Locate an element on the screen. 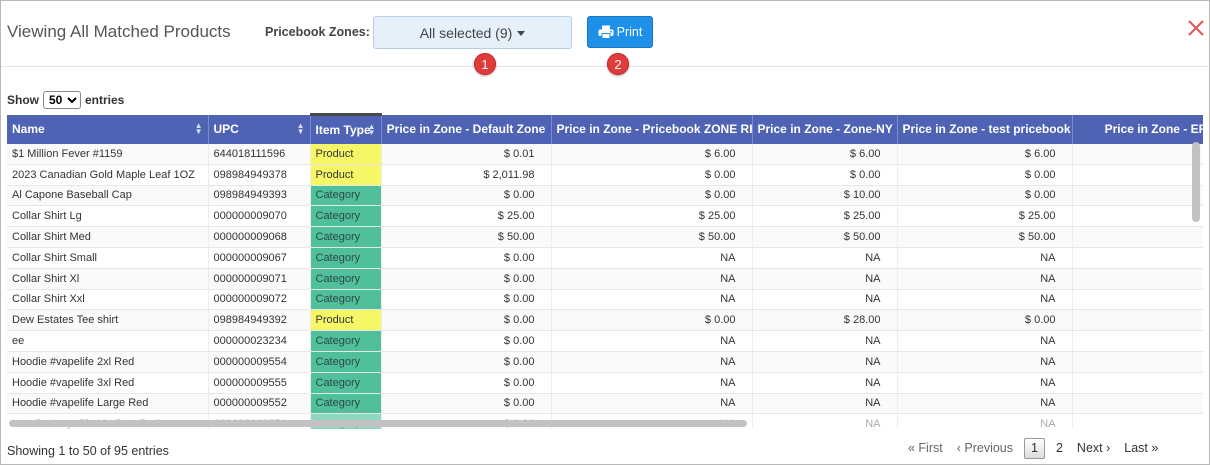 The image size is (1210, 465). column-header-5: Price in Zone - Zone-NY is located at coordinates (825, 129).